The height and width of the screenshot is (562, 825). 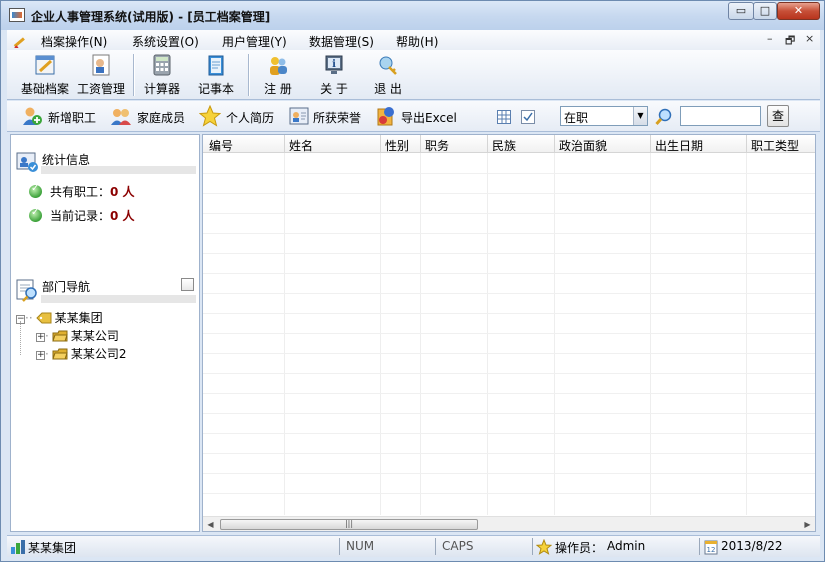 I want to click on scroll-right-icon: ▶, so click(x=807, y=524).